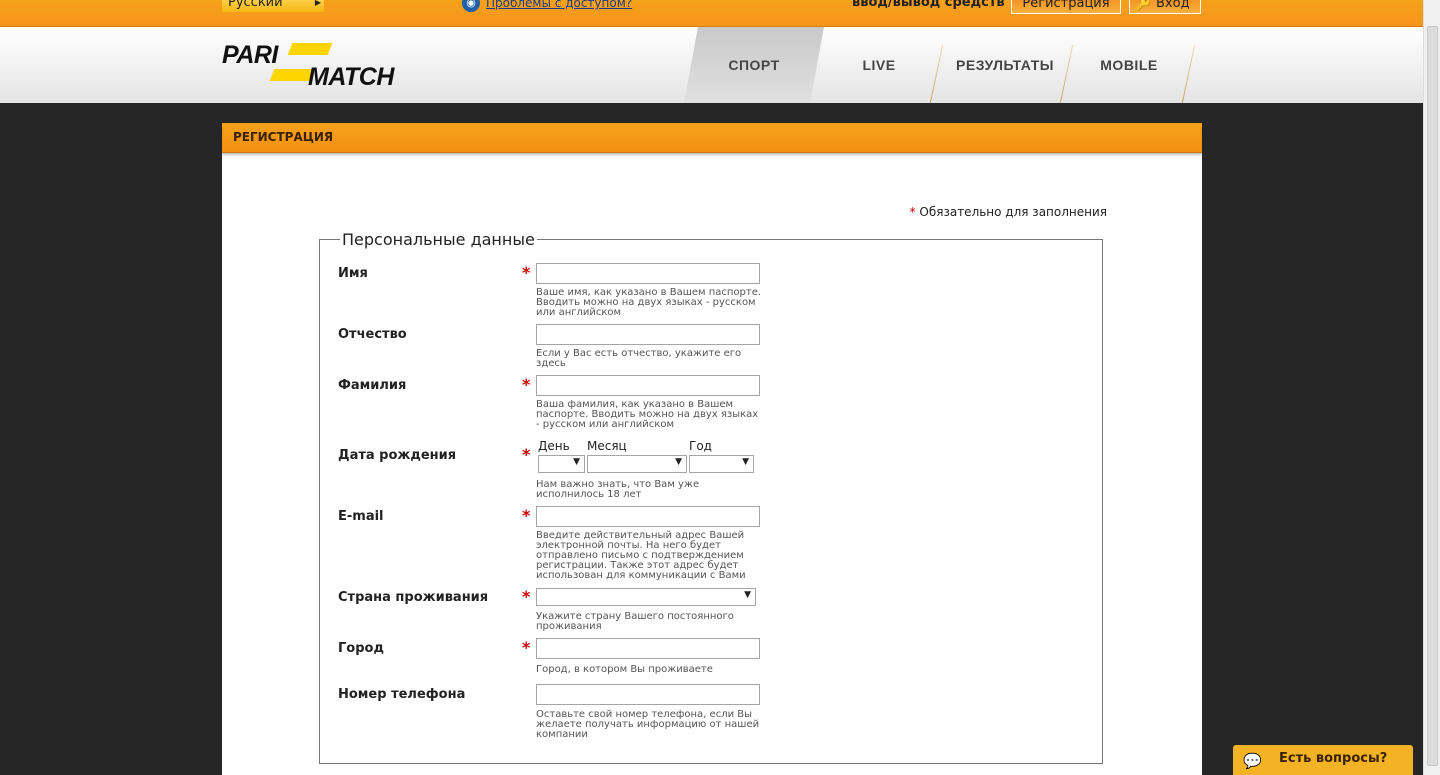 Image resolution: width=1440 pixels, height=775 pixels. Describe the element at coordinates (721, 464) in the screenshot. I see `year-select: ▼` at that location.